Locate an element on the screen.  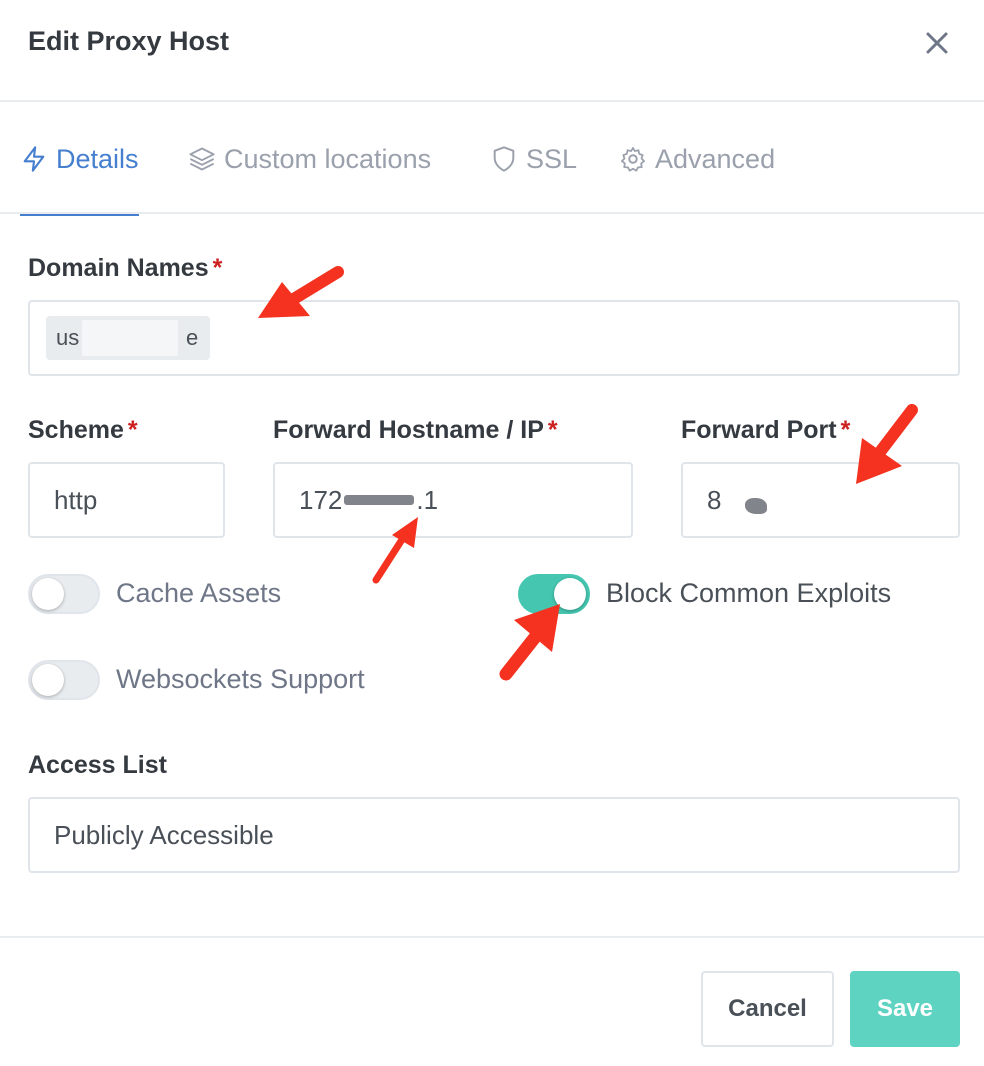
scheme-label: Scheme * is located at coordinates (83, 430).